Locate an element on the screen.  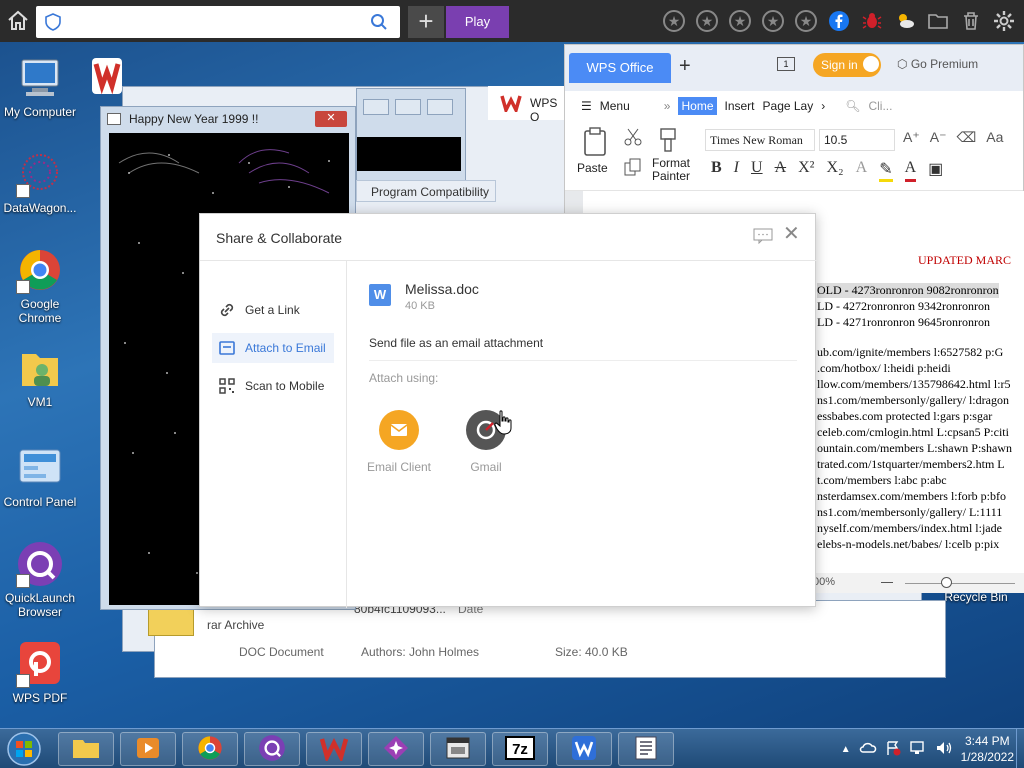
paste-label: Paste is located at coordinates (592, 168).